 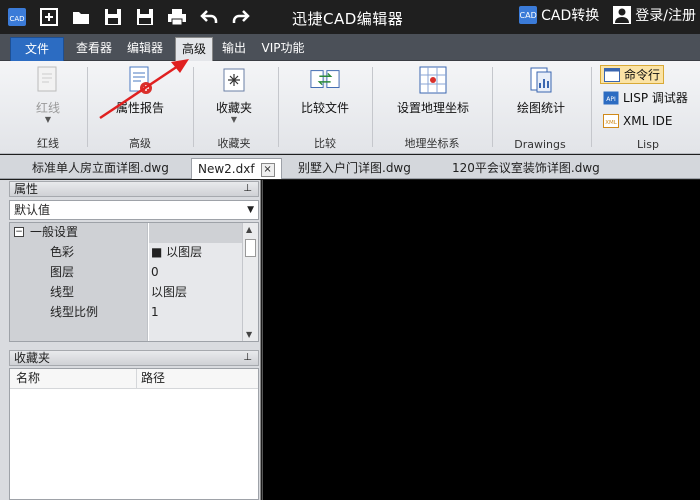 What do you see at coordinates (134, 210) in the screenshot?
I see `properties-select: 默认值 ▼` at bounding box center [134, 210].